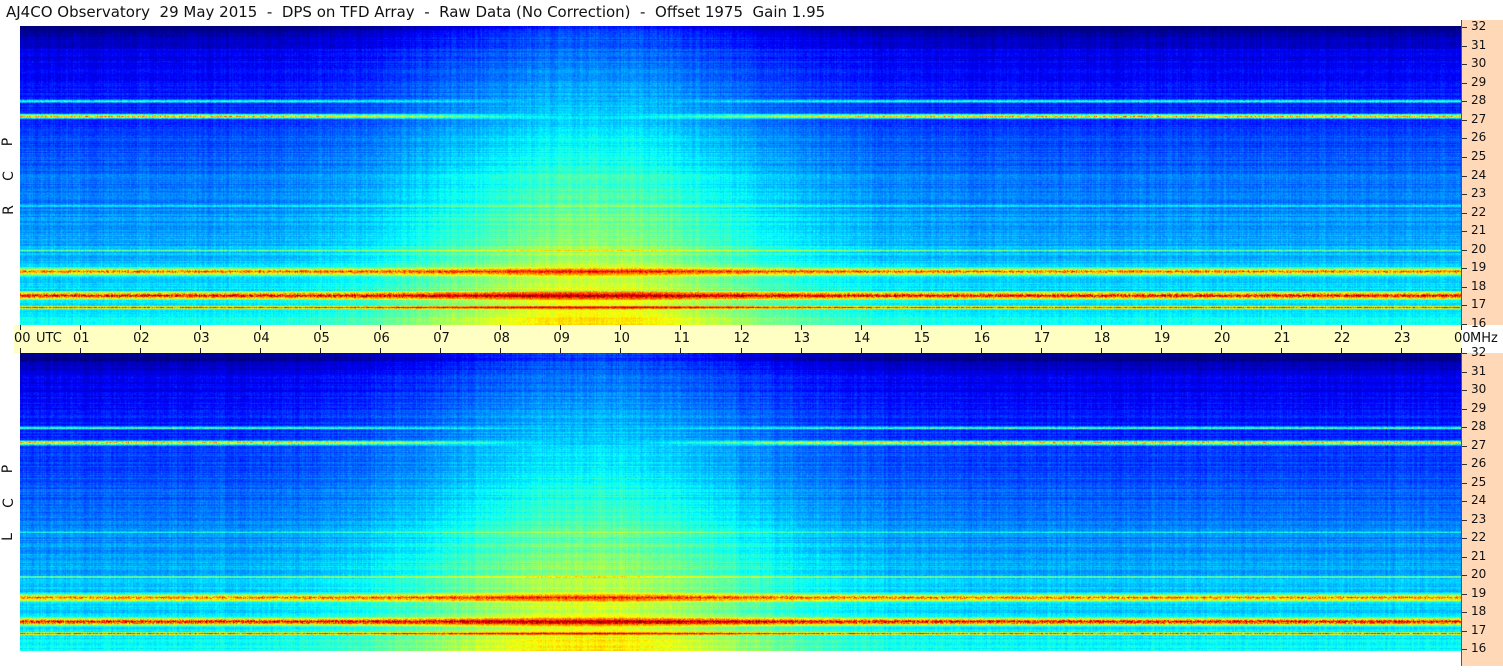  I want to click on time-tick-label: 17, so click(1042, 338).